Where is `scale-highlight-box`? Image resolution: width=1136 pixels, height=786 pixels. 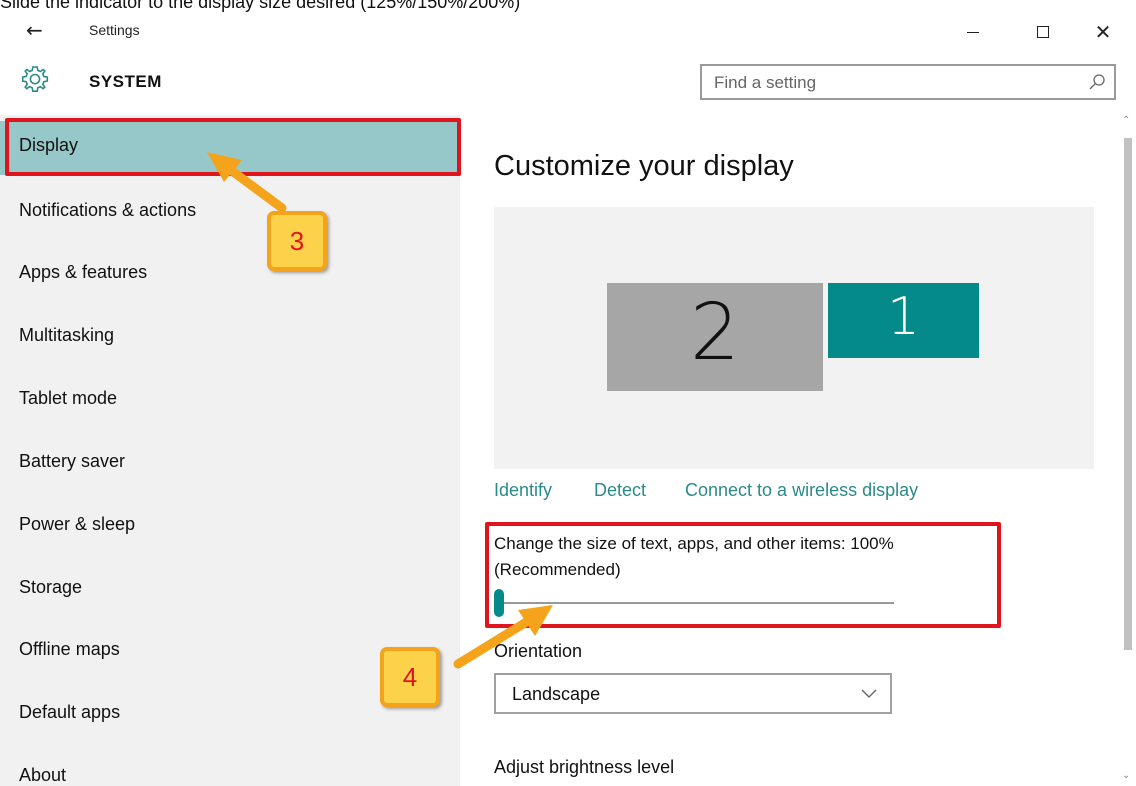 scale-highlight-box is located at coordinates (743, 575).